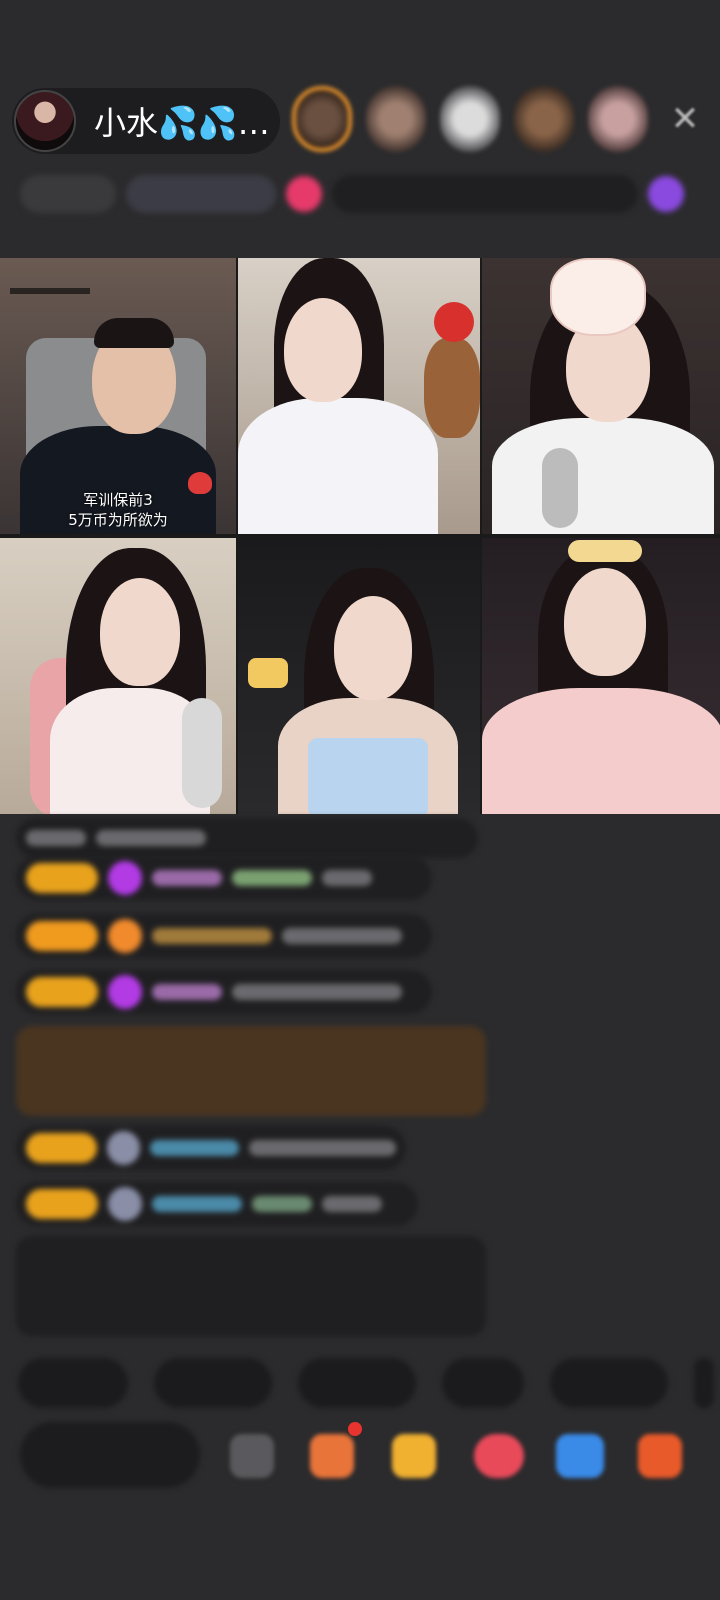 Image resolution: width=720 pixels, height=1600 pixels. Describe the element at coordinates (605, 551) in the screenshot. I see `hair-accessory` at that location.